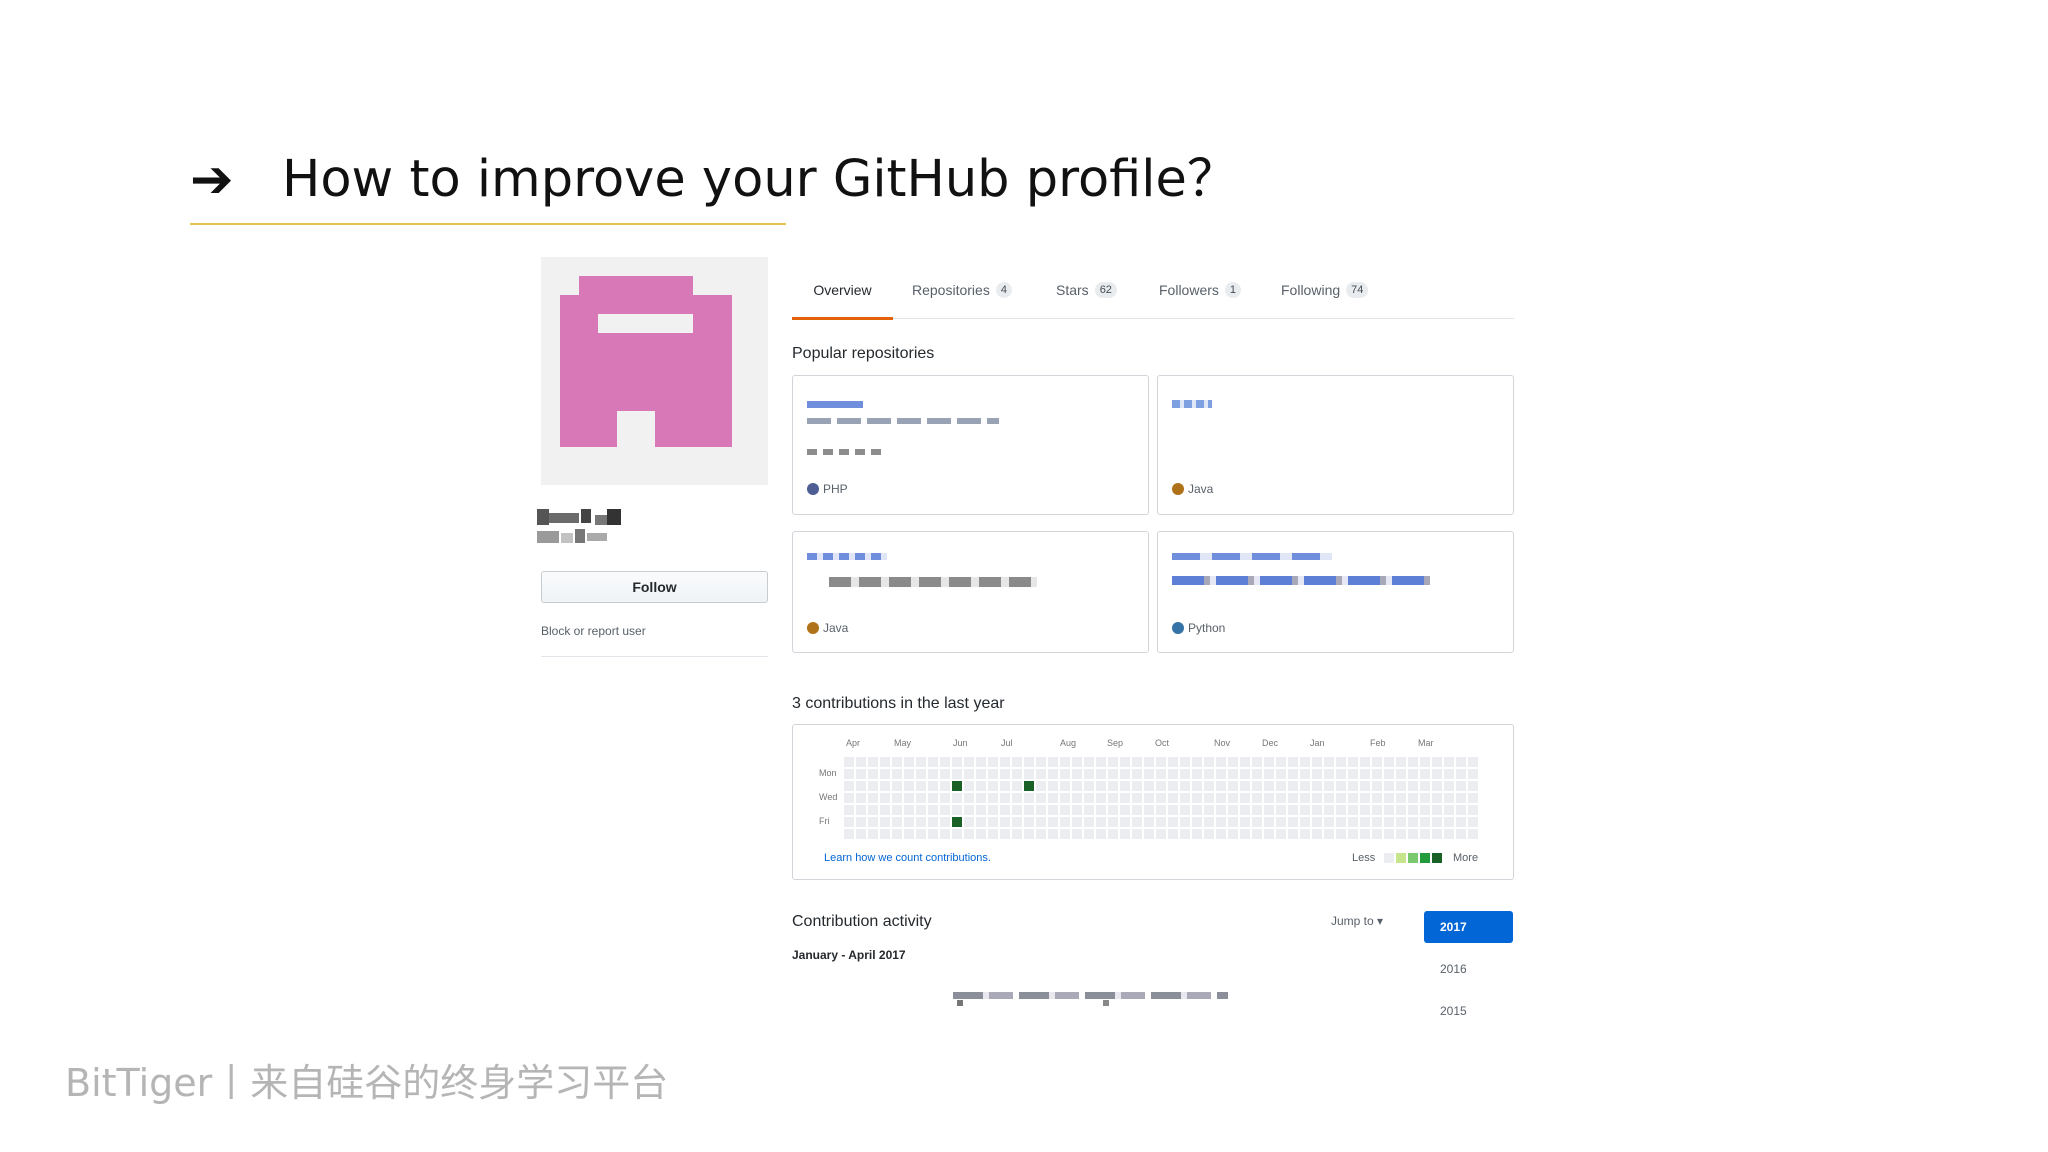 This screenshot has height=1152, width=2048. What do you see at coordinates (654, 371) in the screenshot?
I see `avatar` at bounding box center [654, 371].